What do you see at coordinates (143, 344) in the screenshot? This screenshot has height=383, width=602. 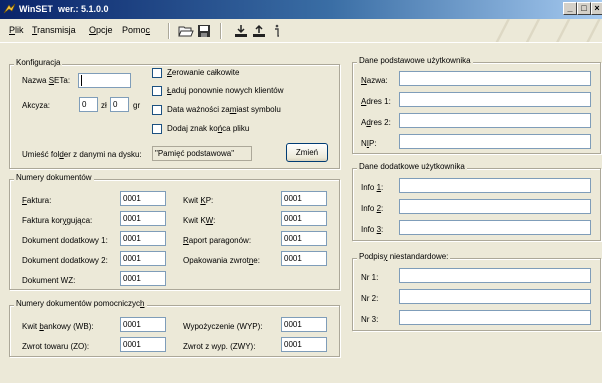 I see `goods-return-number-input: 0001` at bounding box center [143, 344].